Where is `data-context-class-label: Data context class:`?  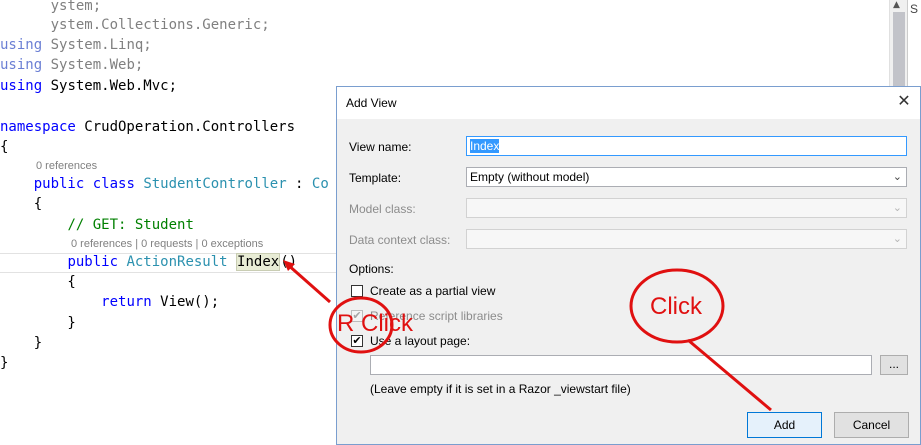
data-context-class-label: Data context class: is located at coordinates (400, 240).